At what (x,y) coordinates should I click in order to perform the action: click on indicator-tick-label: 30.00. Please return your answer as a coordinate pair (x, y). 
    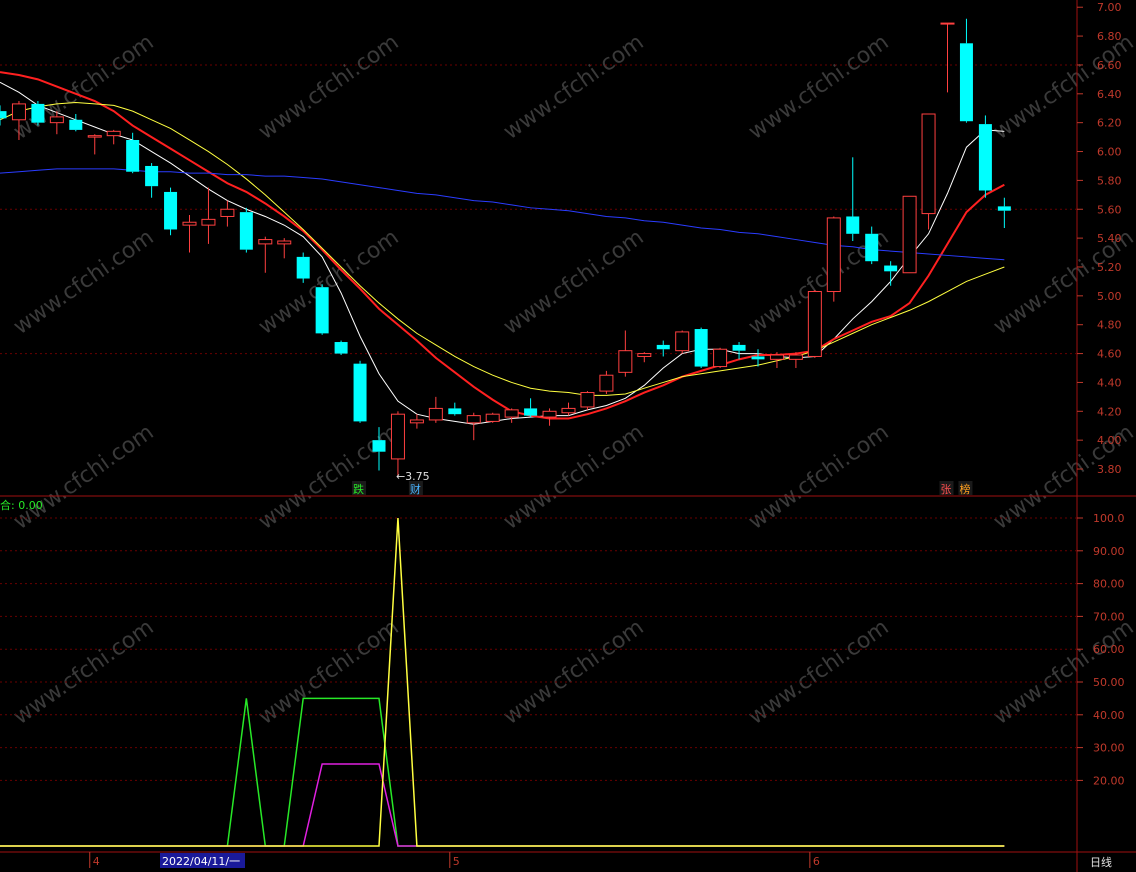
    Looking at the image, I should click on (1109, 748).